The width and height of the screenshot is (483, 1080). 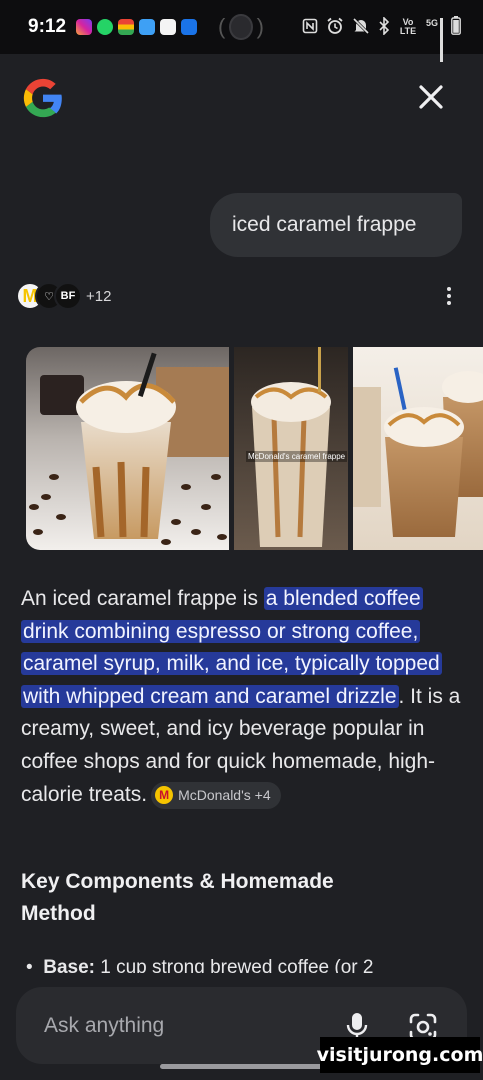 I want to click on status-bar: 9:12 () Vo LTE 5G, so click(x=241, y=31).